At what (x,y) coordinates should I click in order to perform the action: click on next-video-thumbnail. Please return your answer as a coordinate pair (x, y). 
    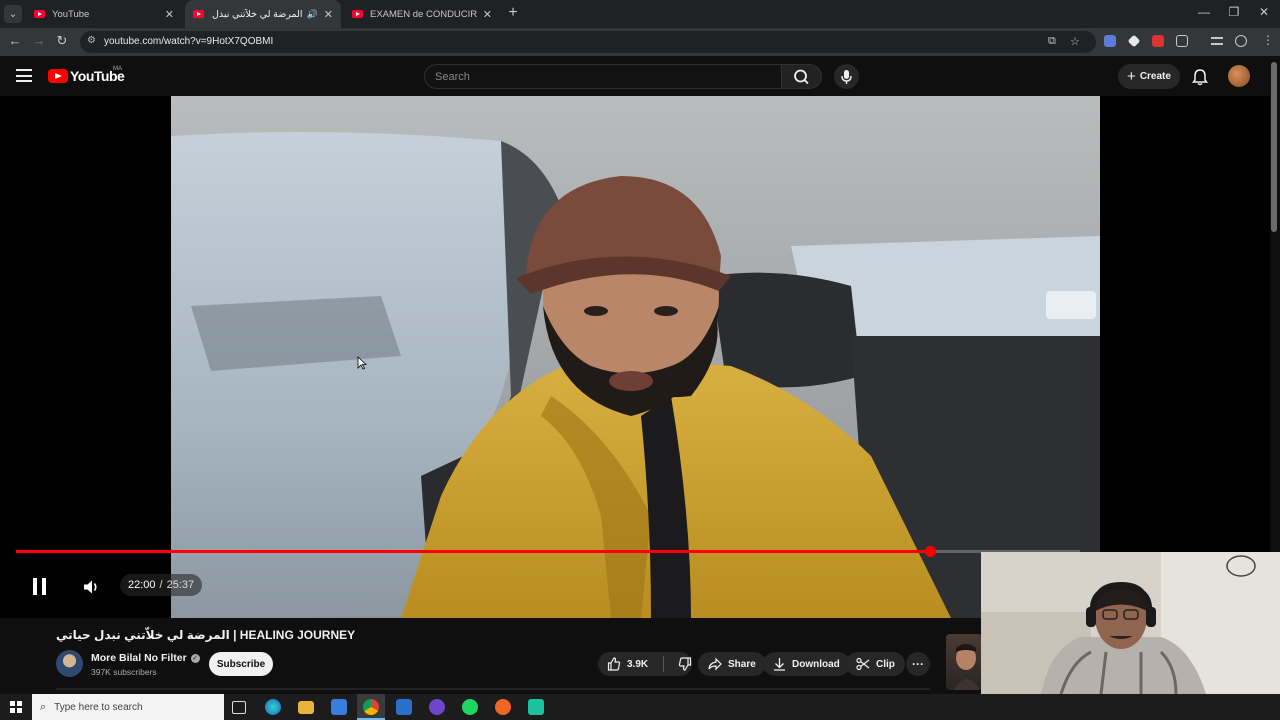
    Looking at the image, I should click on (964, 662).